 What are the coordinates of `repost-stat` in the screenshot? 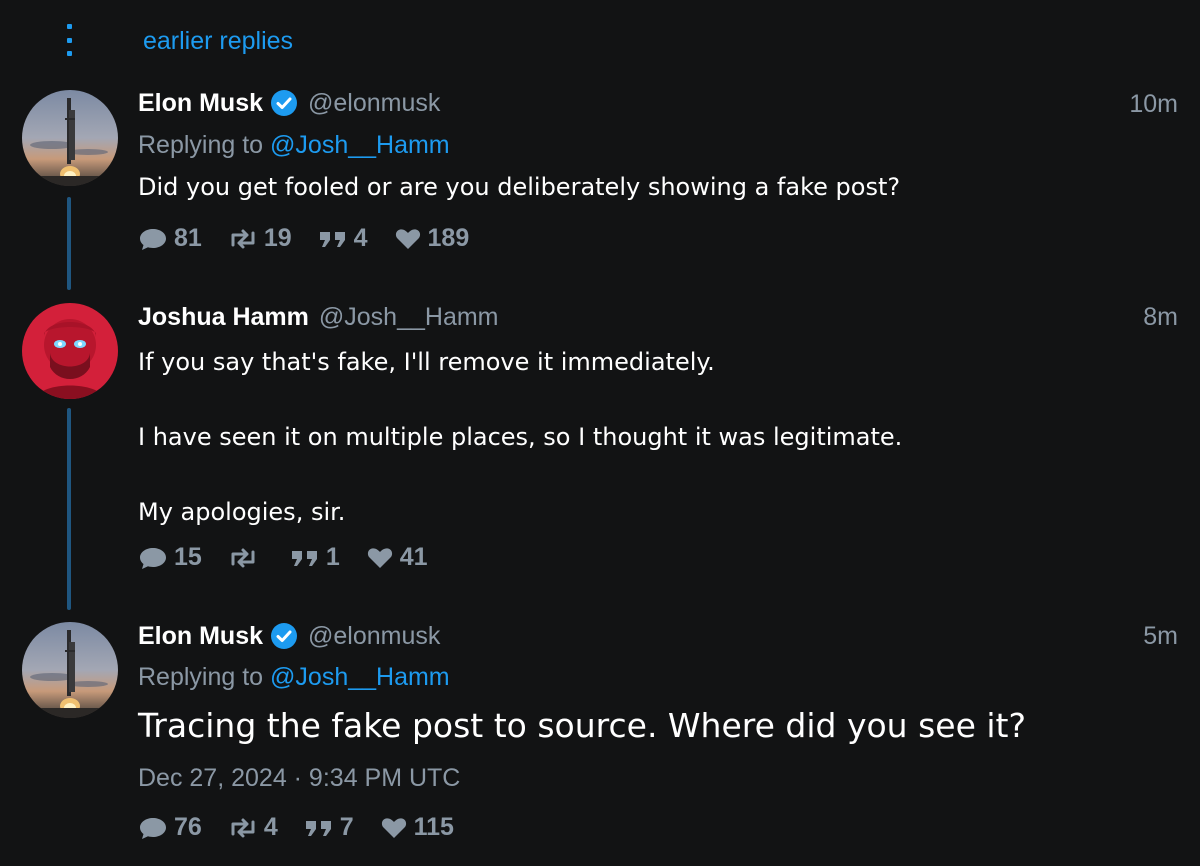 It's located at (246, 558).